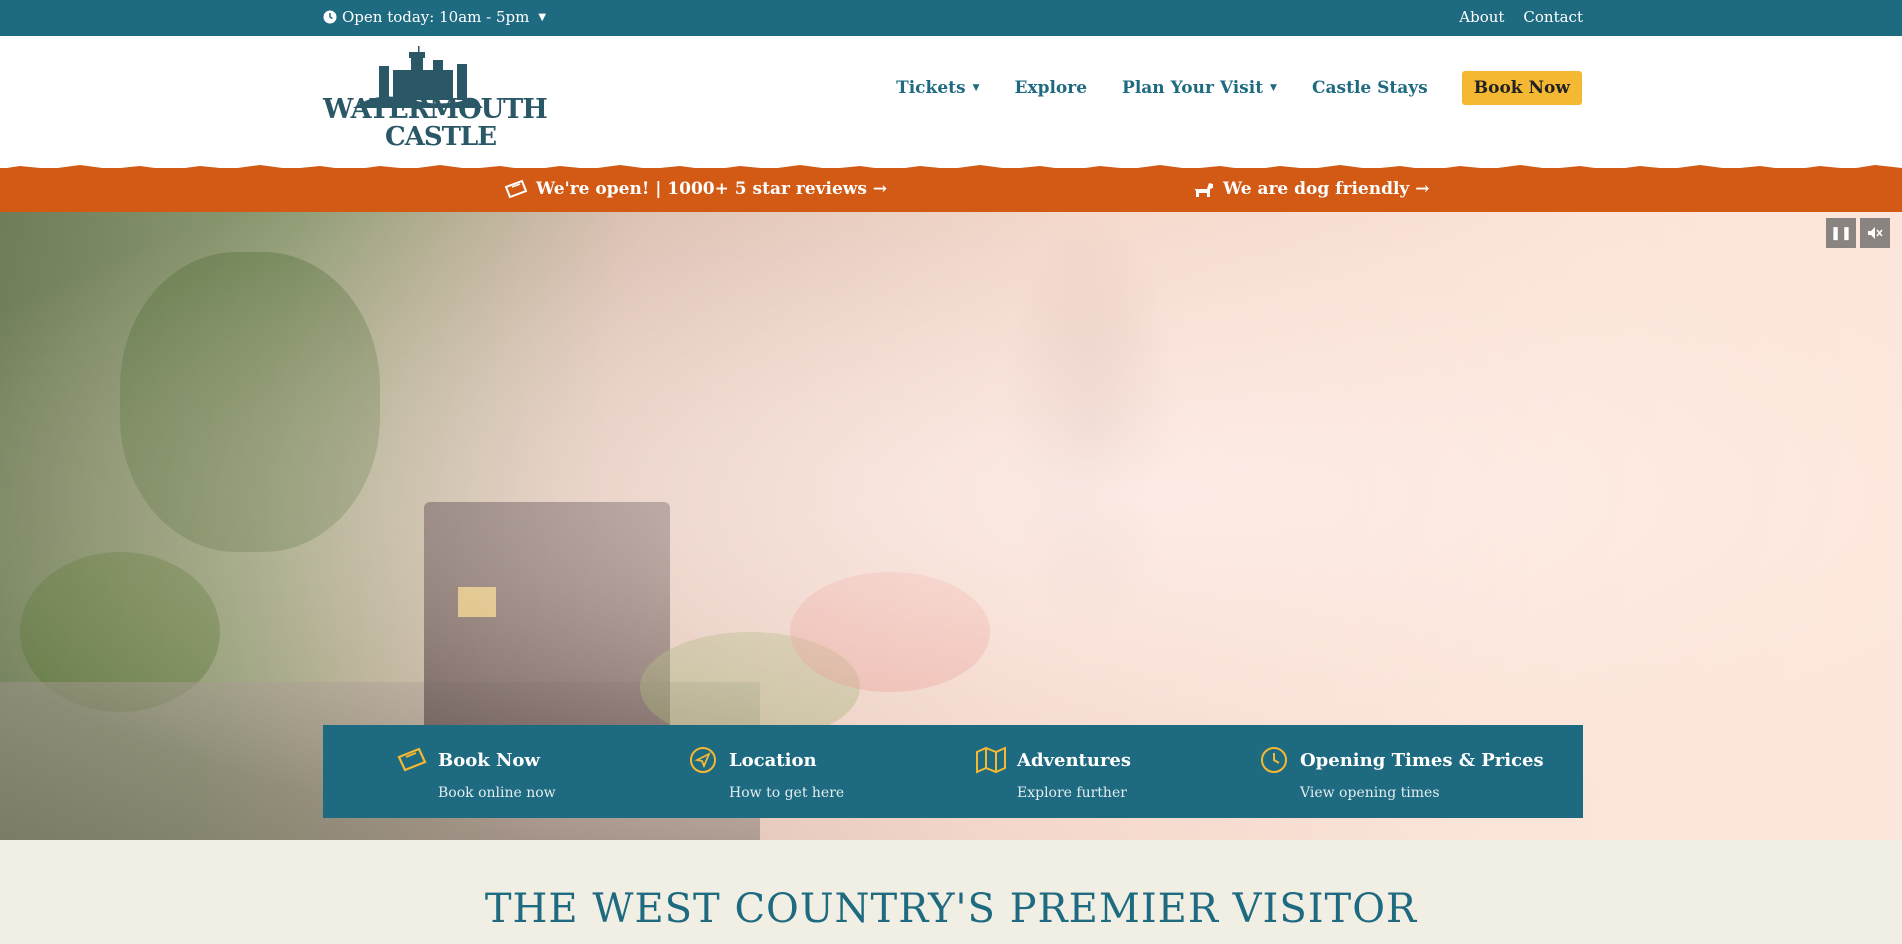 The image size is (1902, 944). Describe the element at coordinates (712, 189) in the screenshot. I see `reviews-promo-text: We're open! | 1000+ 5 star reviews →` at that location.